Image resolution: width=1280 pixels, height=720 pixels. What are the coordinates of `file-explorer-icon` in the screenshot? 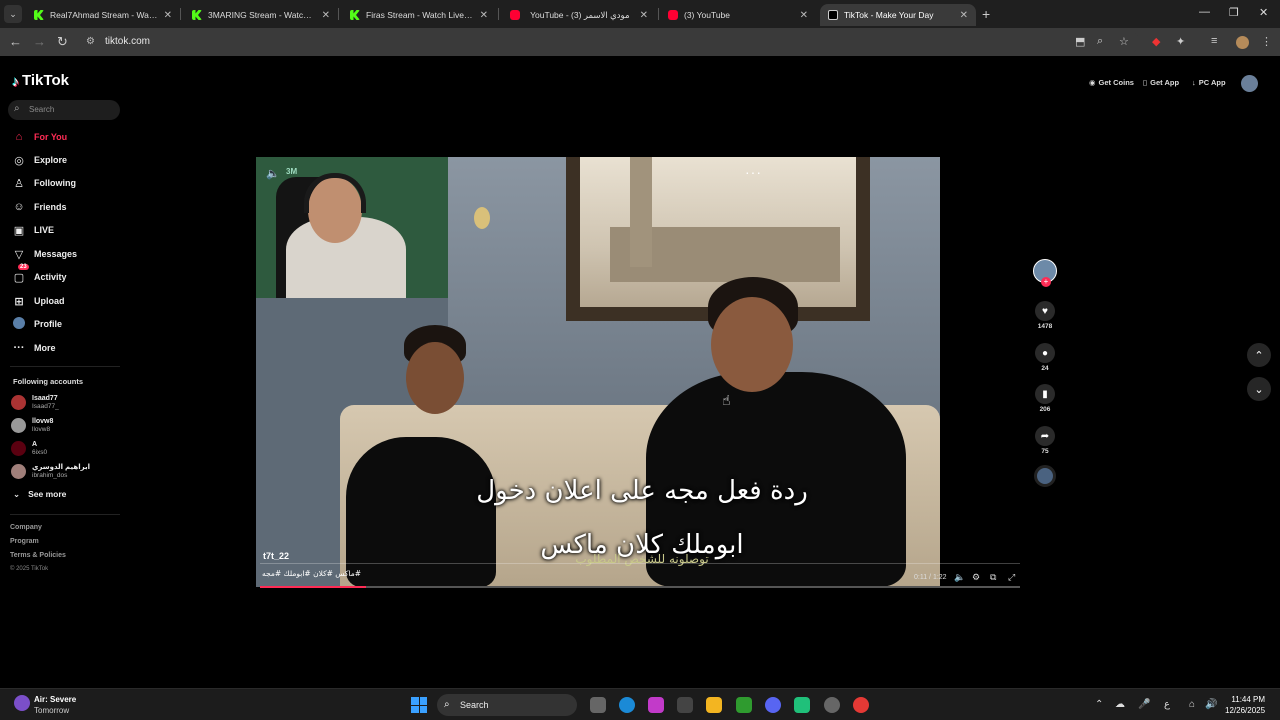 It's located at (714, 705).